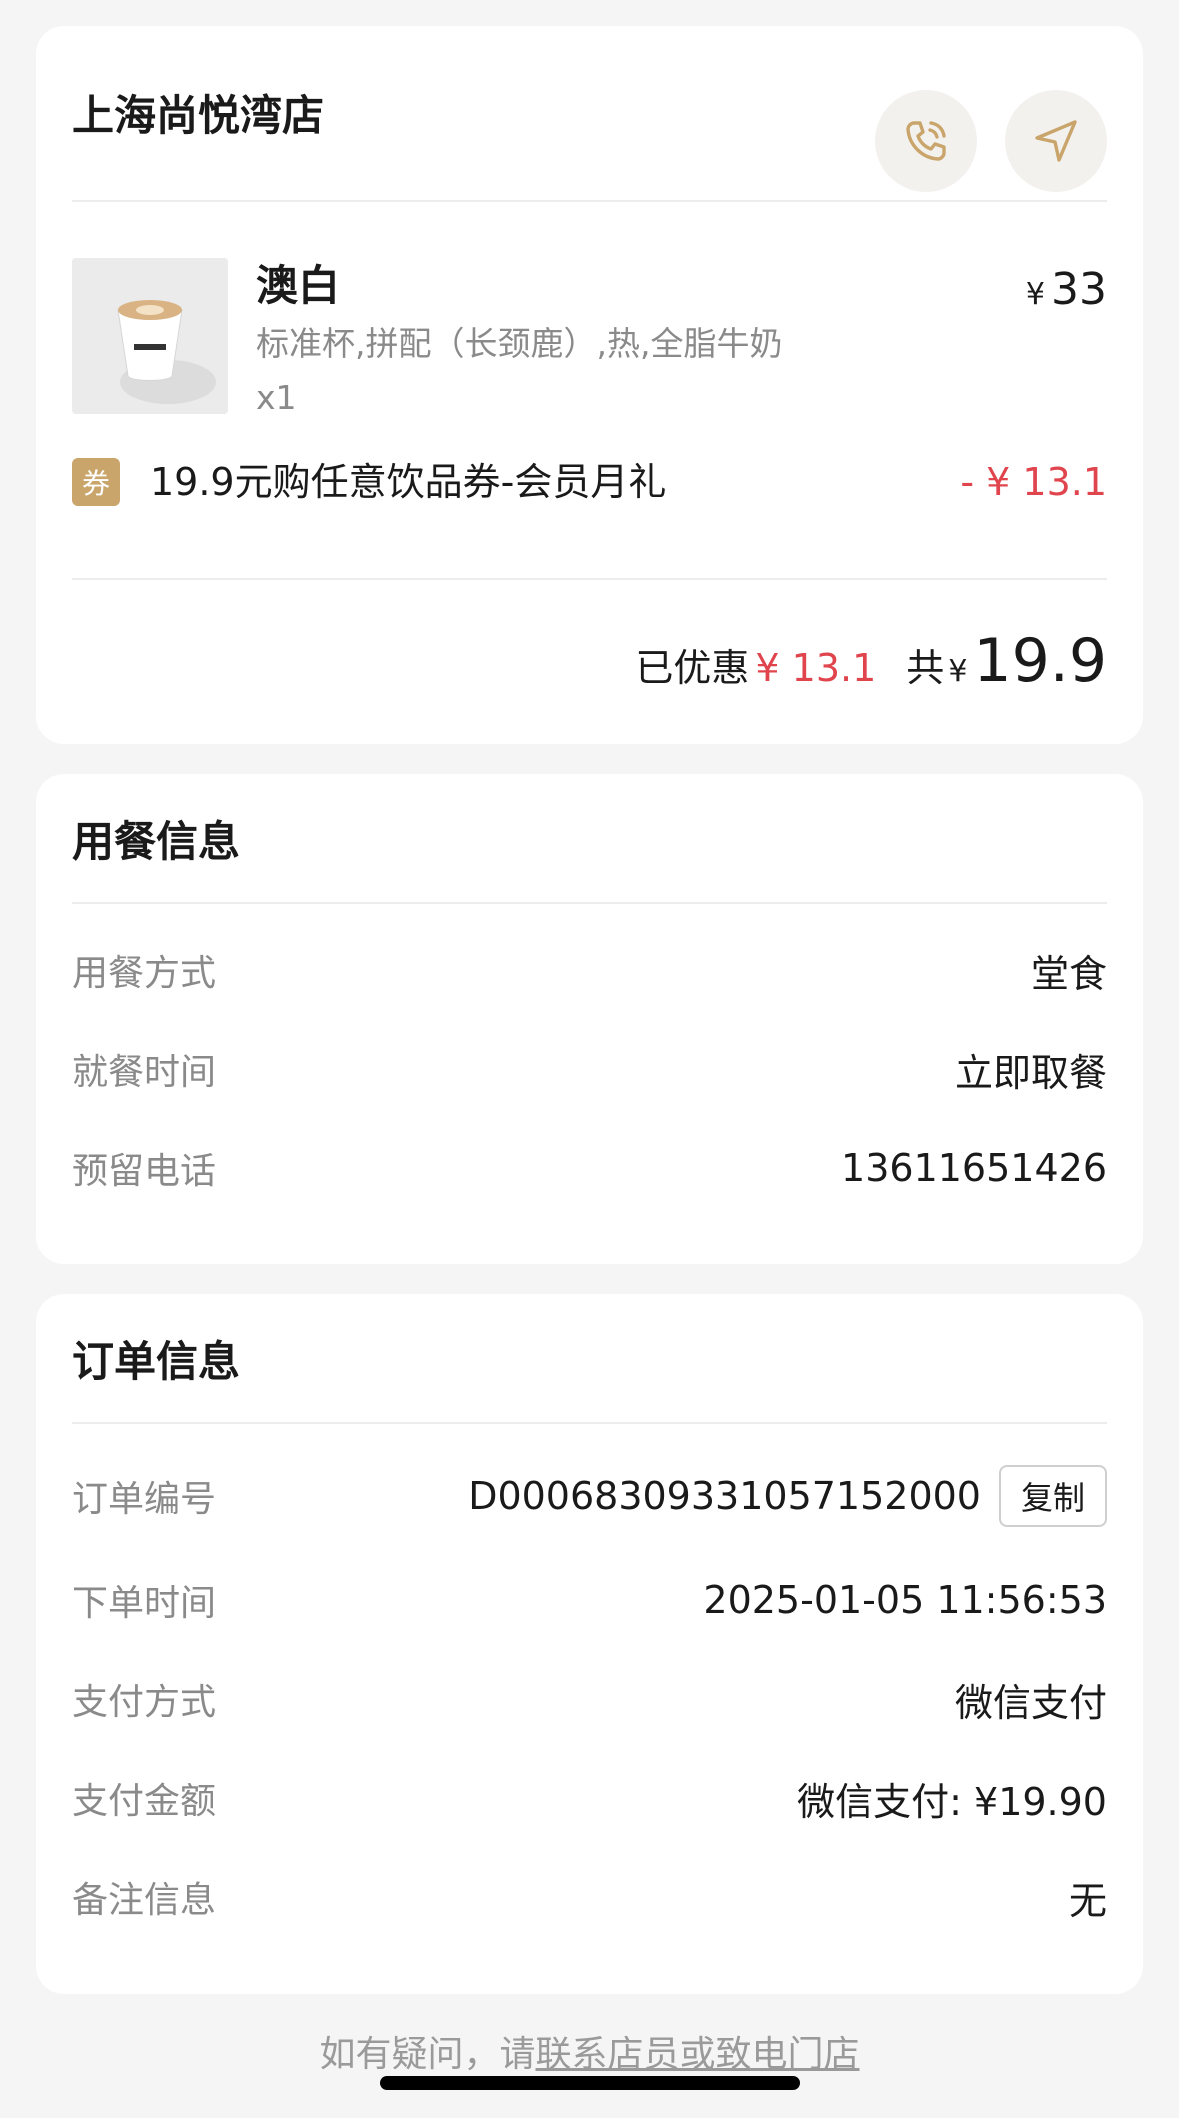  Describe the element at coordinates (144, 1900) in the screenshot. I see `row-label: 备注信息` at that location.